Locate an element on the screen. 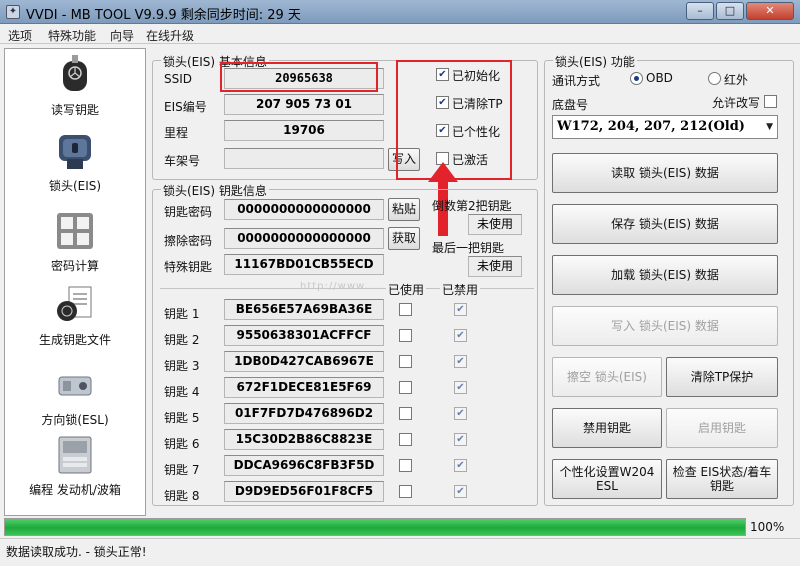  key-value-field: BE656E57A69BA36E is located at coordinates (304, 309).